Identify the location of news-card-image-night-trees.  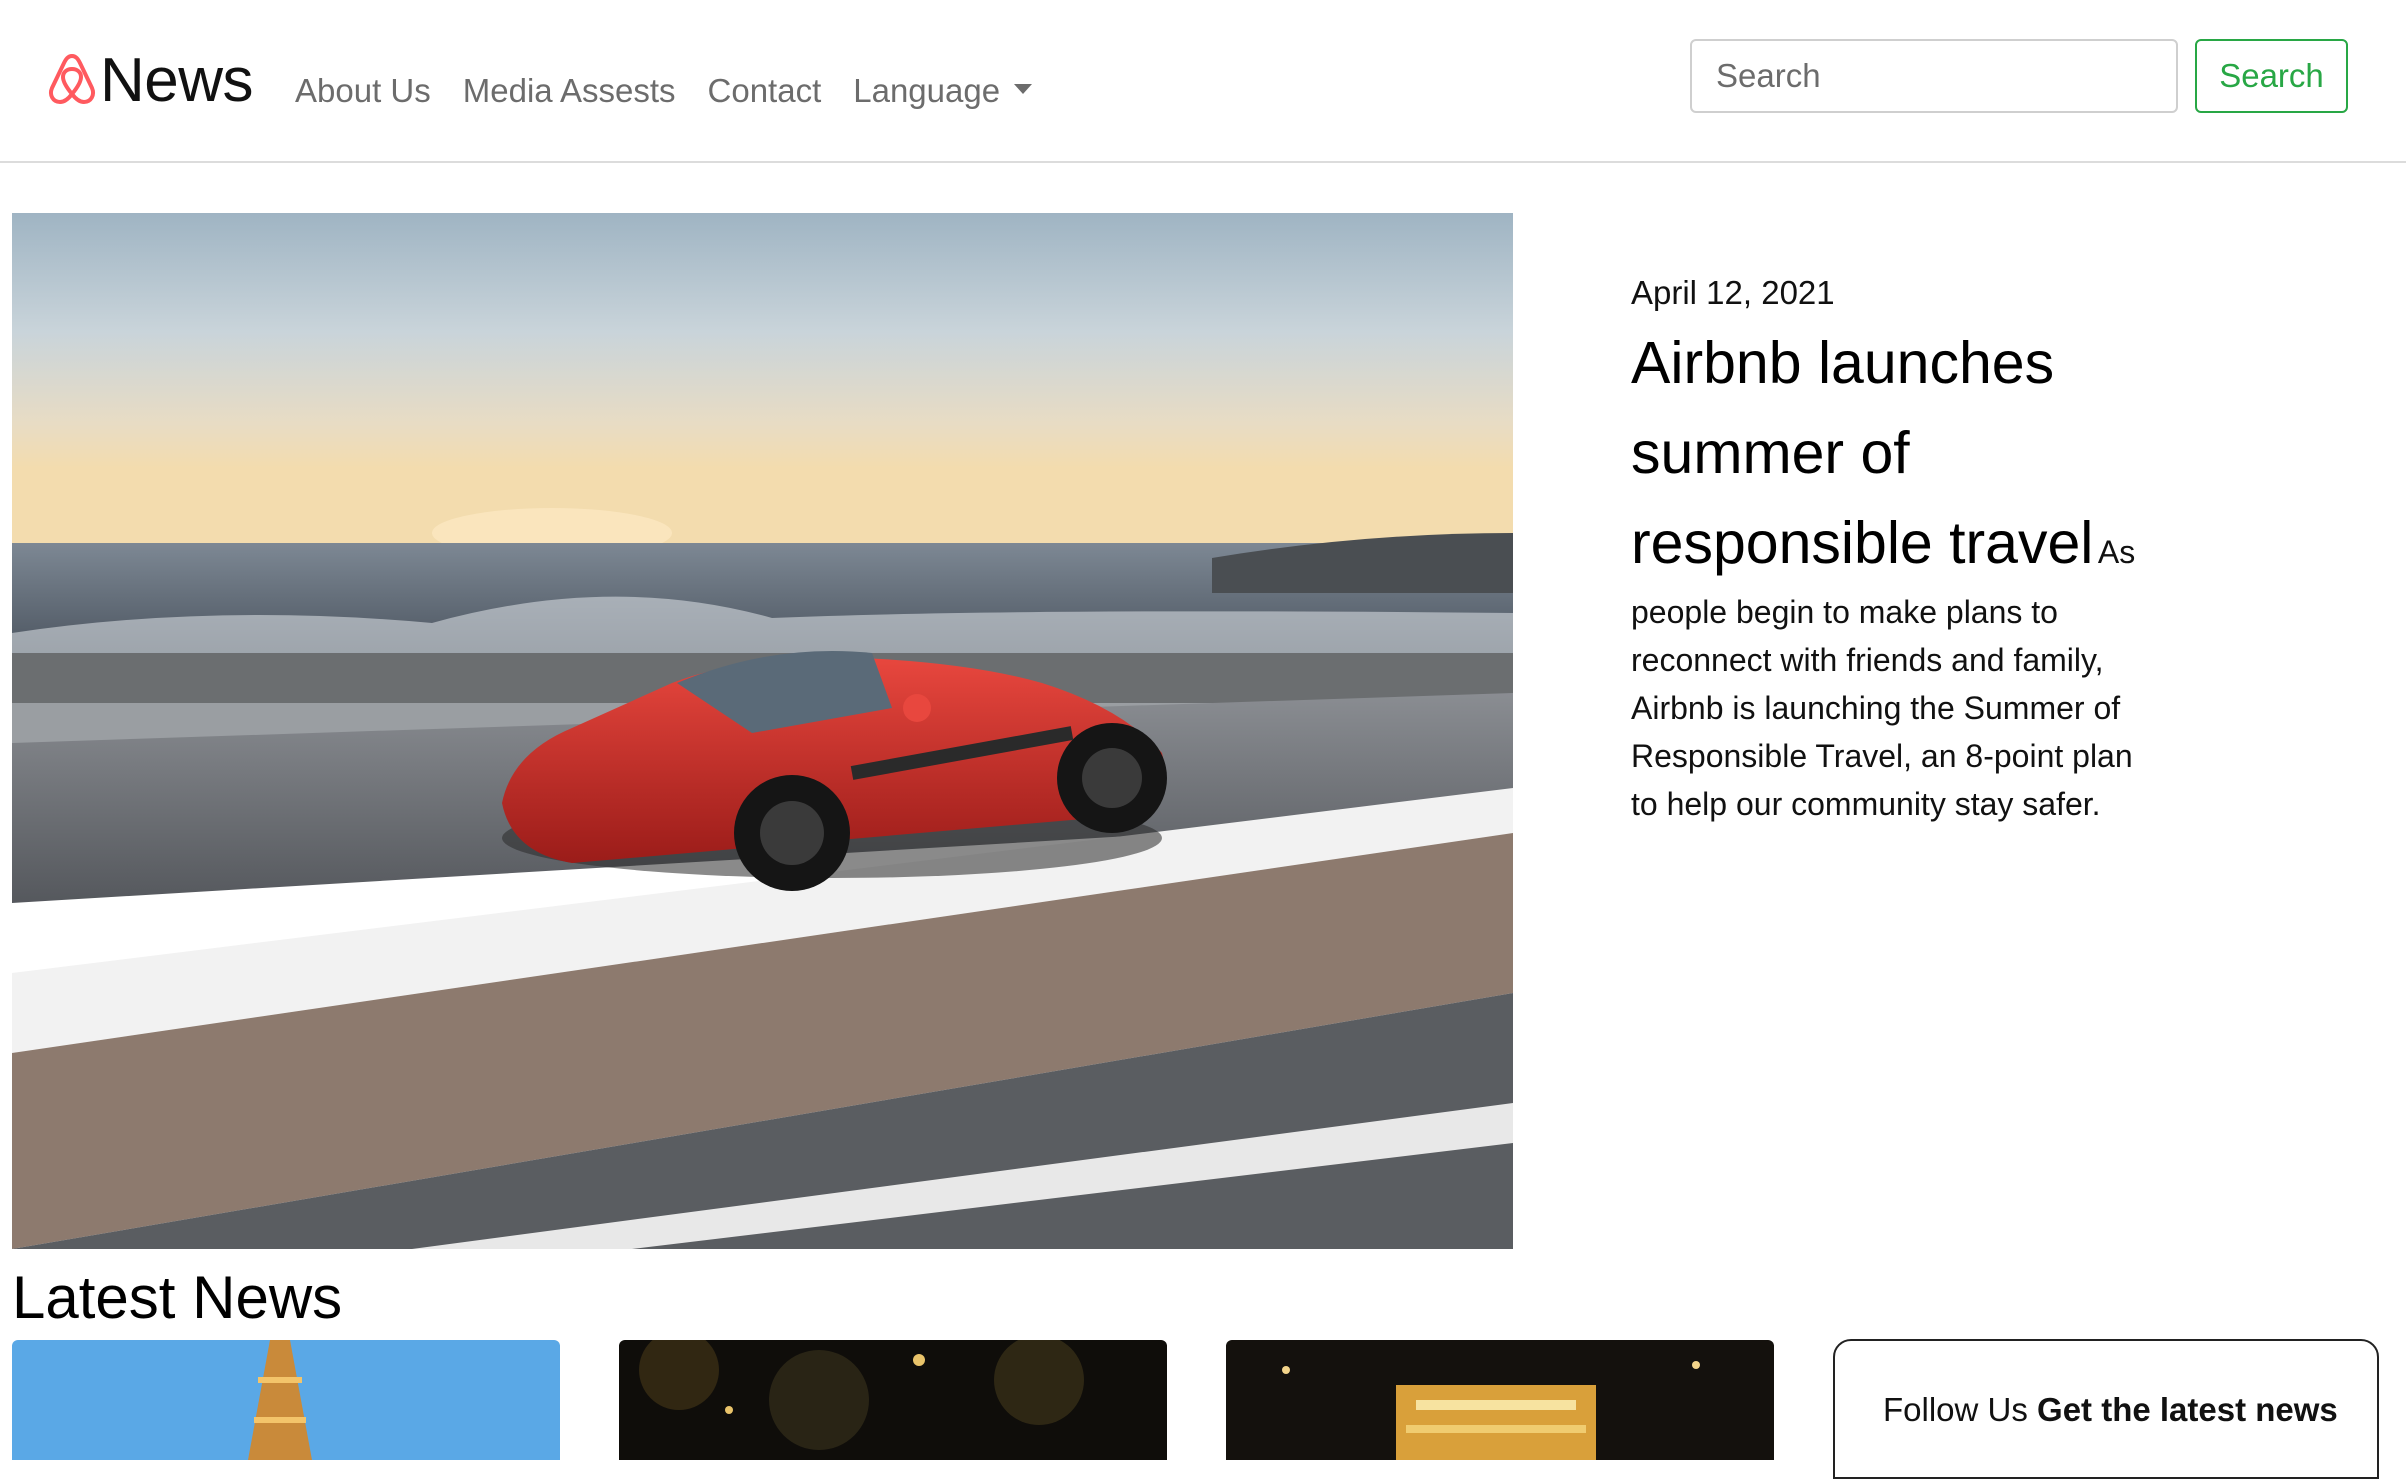
(893, 1400).